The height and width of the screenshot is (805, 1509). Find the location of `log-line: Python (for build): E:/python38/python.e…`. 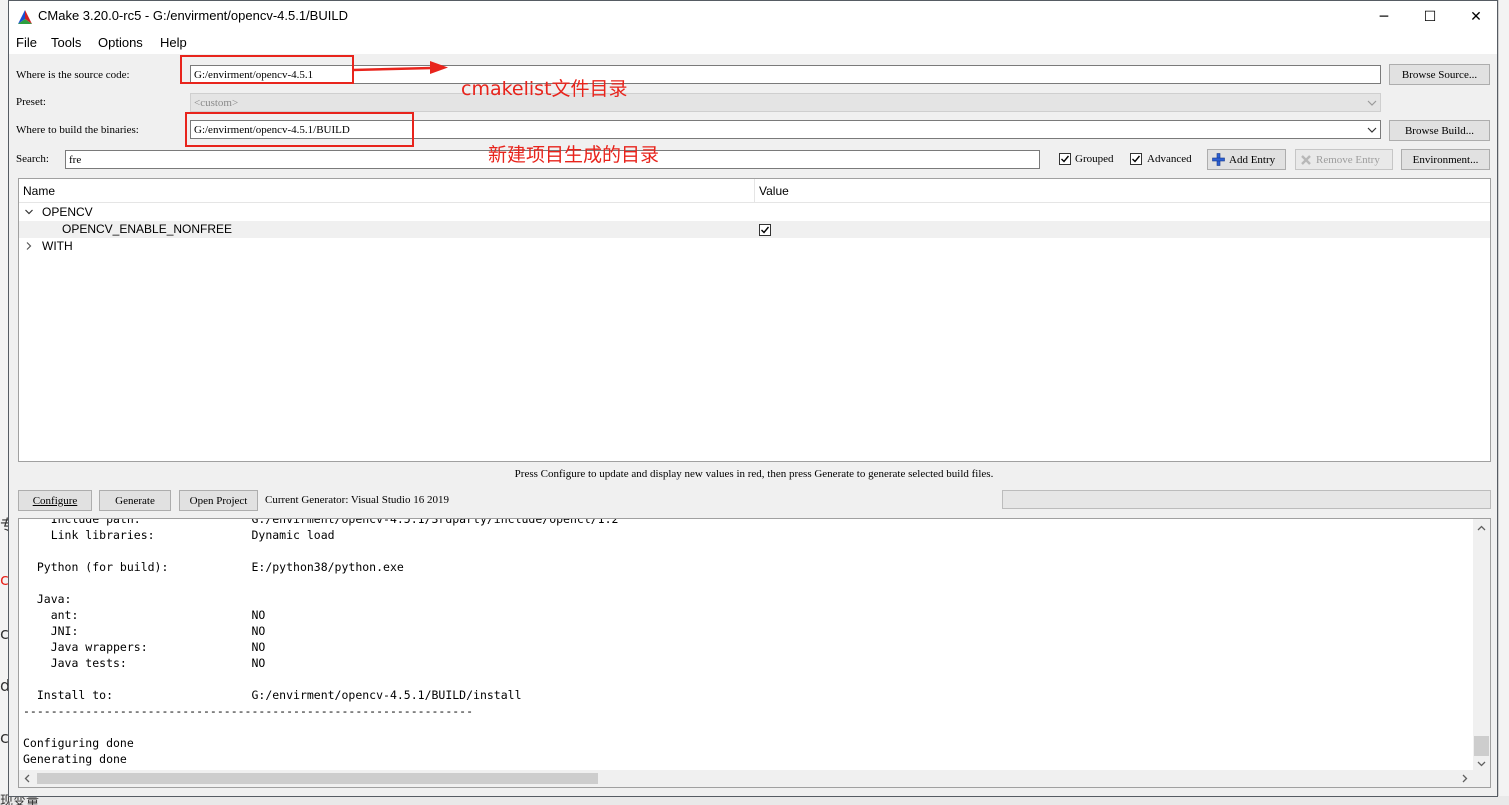

log-line: Python (for build): E:/python38/python.e… is located at coordinates (213, 567).